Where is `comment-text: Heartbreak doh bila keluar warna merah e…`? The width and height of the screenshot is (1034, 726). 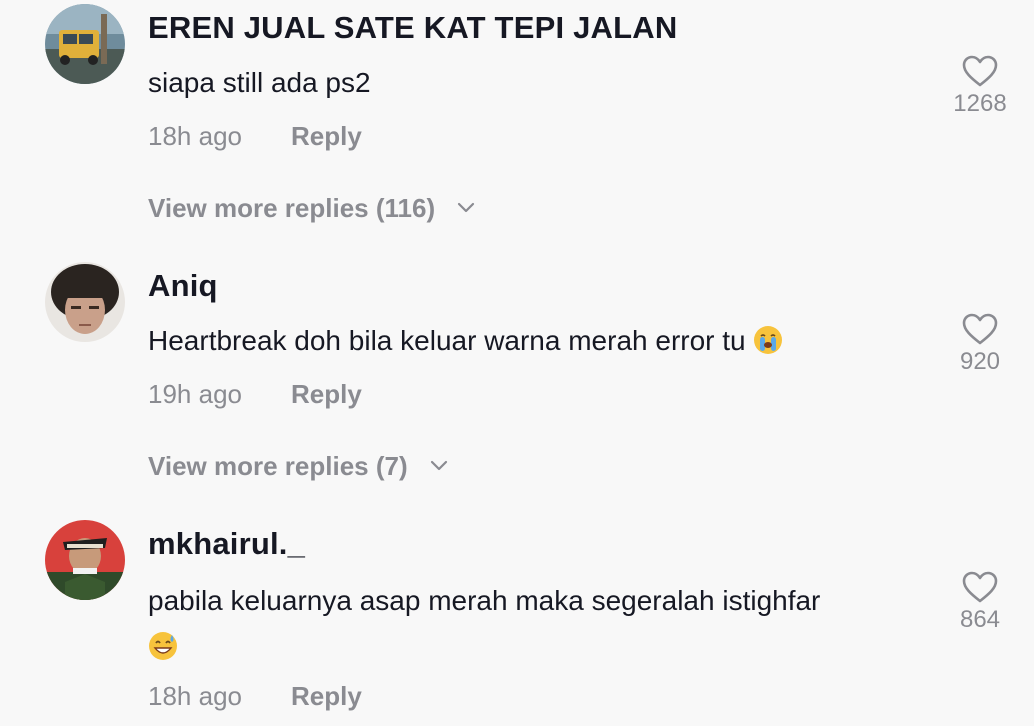 comment-text: Heartbreak doh bila keluar warna merah e… is located at coordinates (528, 341).